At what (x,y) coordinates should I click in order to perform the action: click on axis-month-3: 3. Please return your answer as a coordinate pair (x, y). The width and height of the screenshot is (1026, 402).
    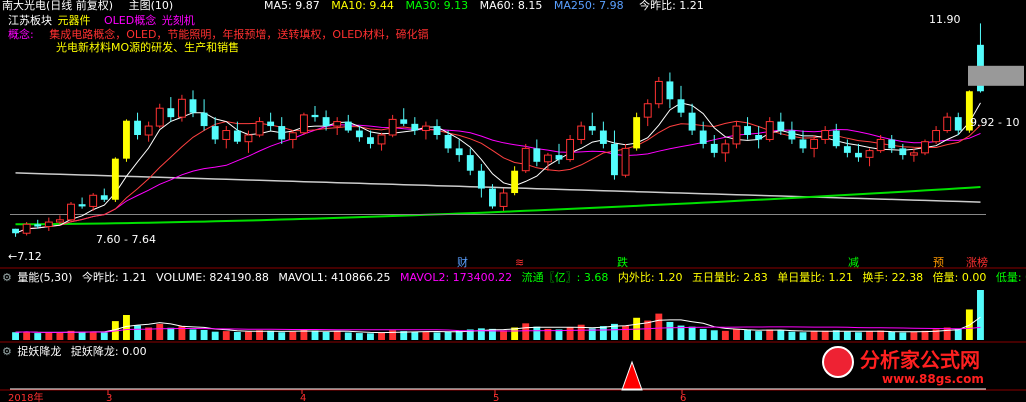
    Looking at the image, I should click on (109, 397).